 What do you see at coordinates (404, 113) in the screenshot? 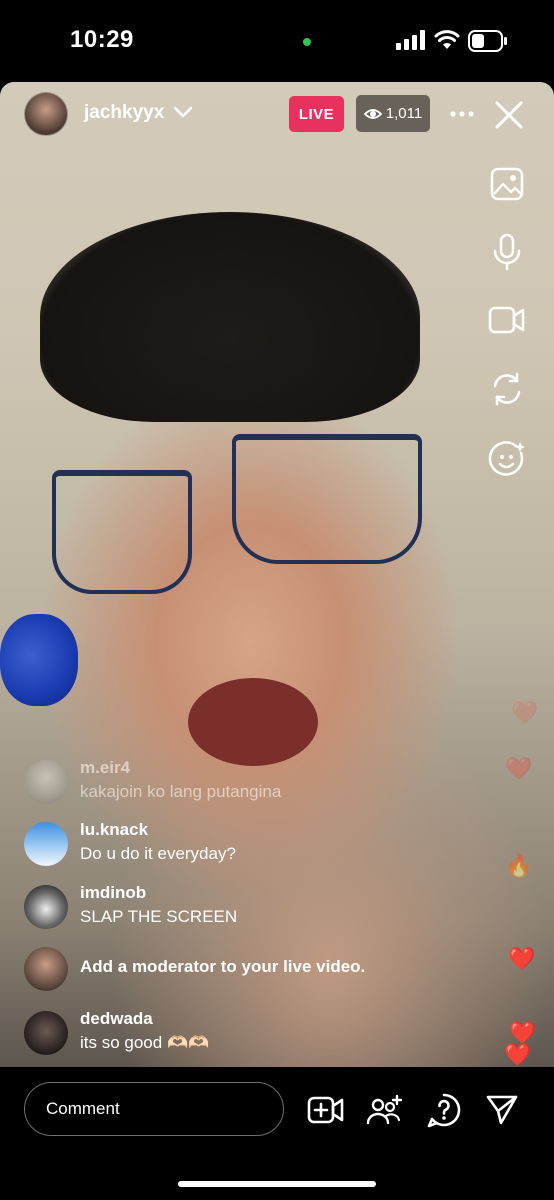
I see `viewer-count: 1,011` at bounding box center [404, 113].